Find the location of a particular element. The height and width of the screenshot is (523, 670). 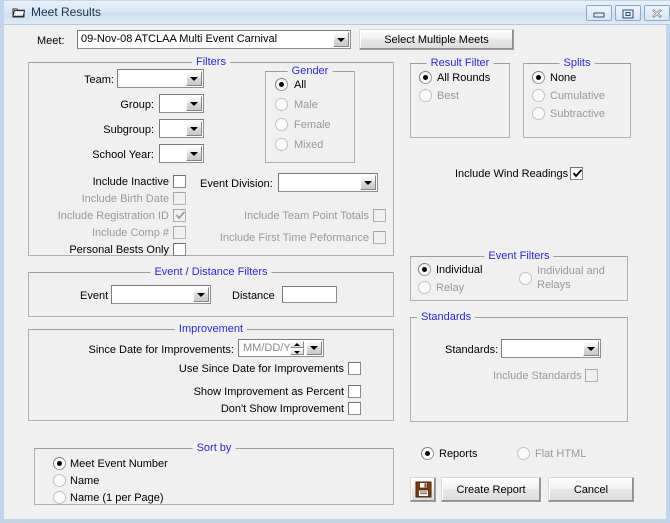

personal-bests-only-checkbox is located at coordinates (179, 249).